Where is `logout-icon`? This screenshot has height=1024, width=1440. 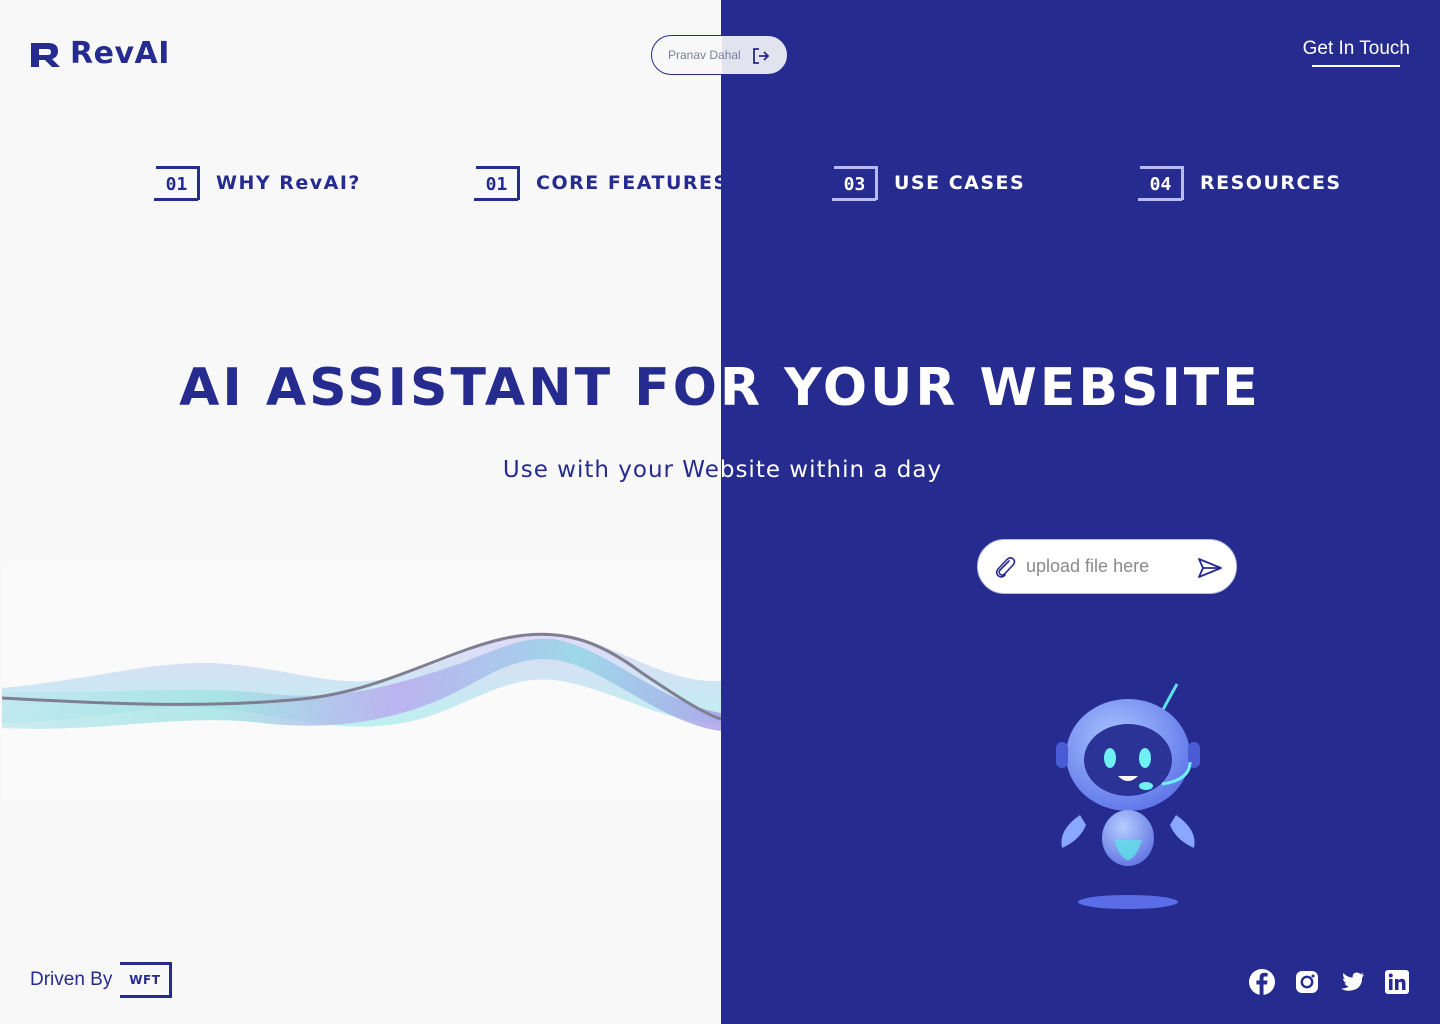
logout-icon is located at coordinates (761, 56).